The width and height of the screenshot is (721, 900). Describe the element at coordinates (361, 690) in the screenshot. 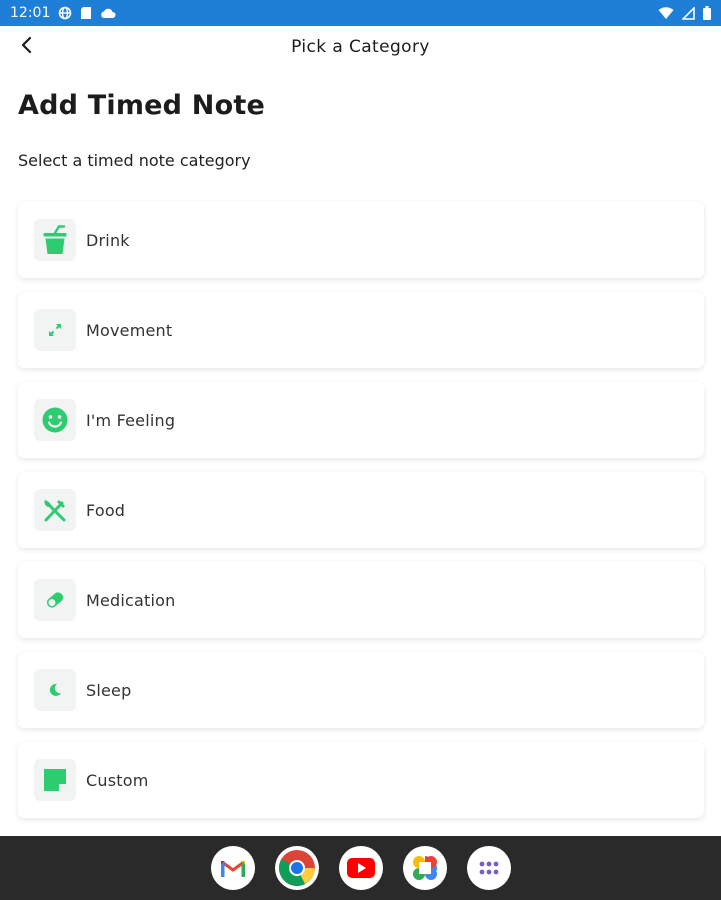

I see `category-sleep: Sleep` at that location.